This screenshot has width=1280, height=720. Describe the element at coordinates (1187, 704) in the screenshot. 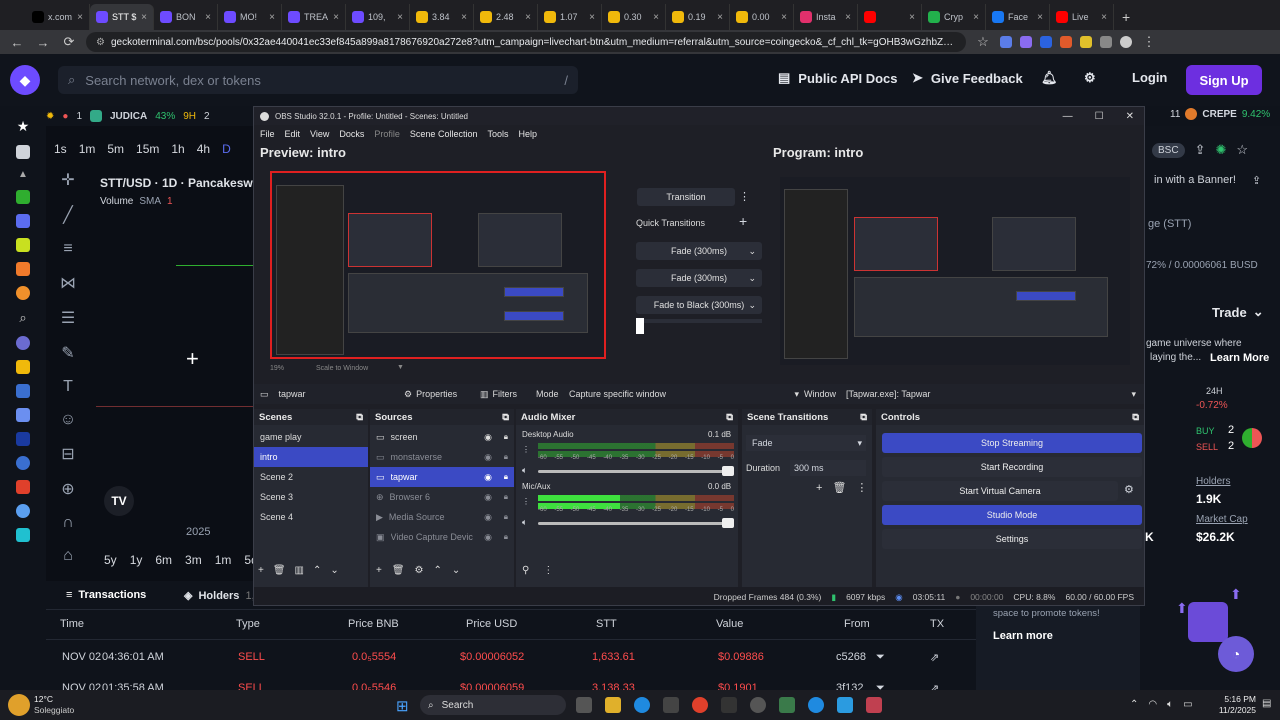

I see `battery-icon: ▭` at that location.